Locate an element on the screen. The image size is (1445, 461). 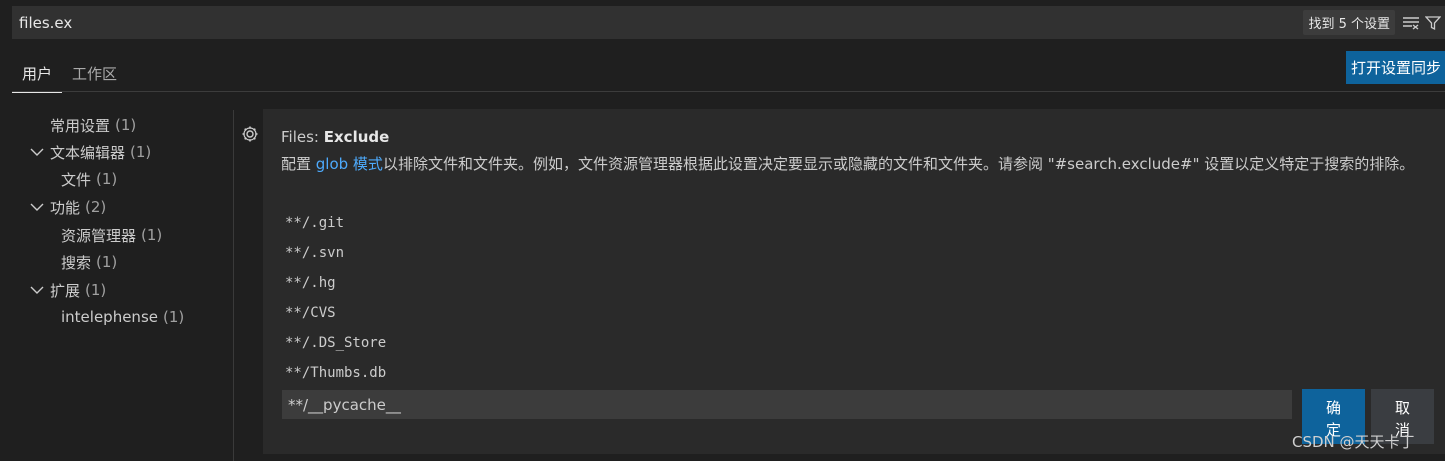
tree-item-label: intelephense is located at coordinates (109, 317).